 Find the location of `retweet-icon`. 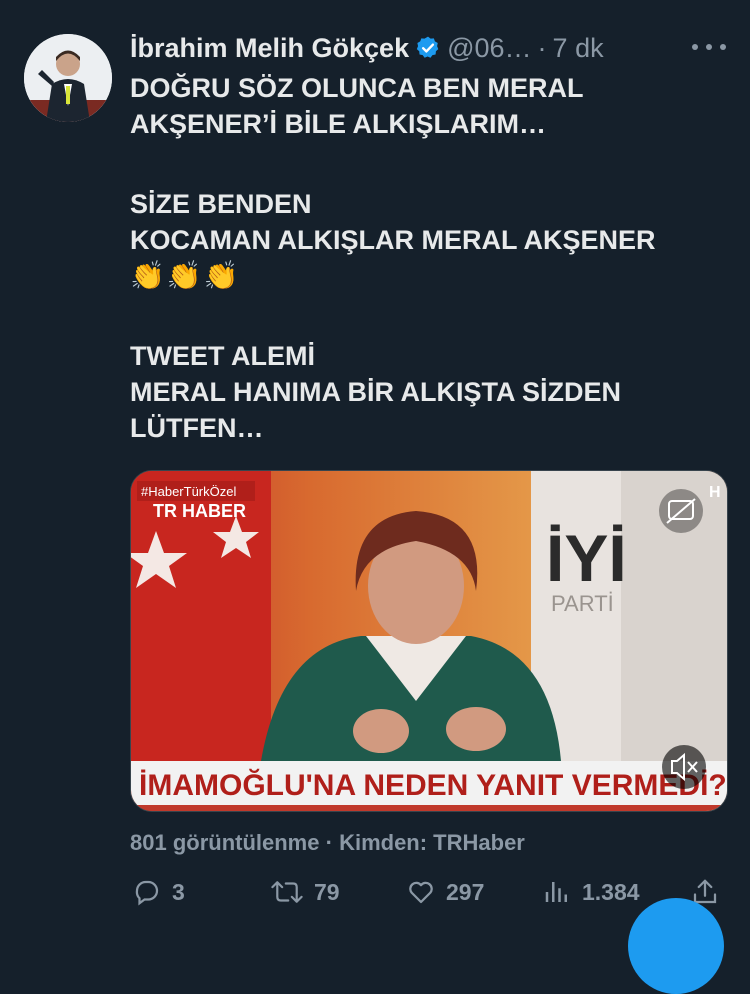

retweet-icon is located at coordinates (287, 892).